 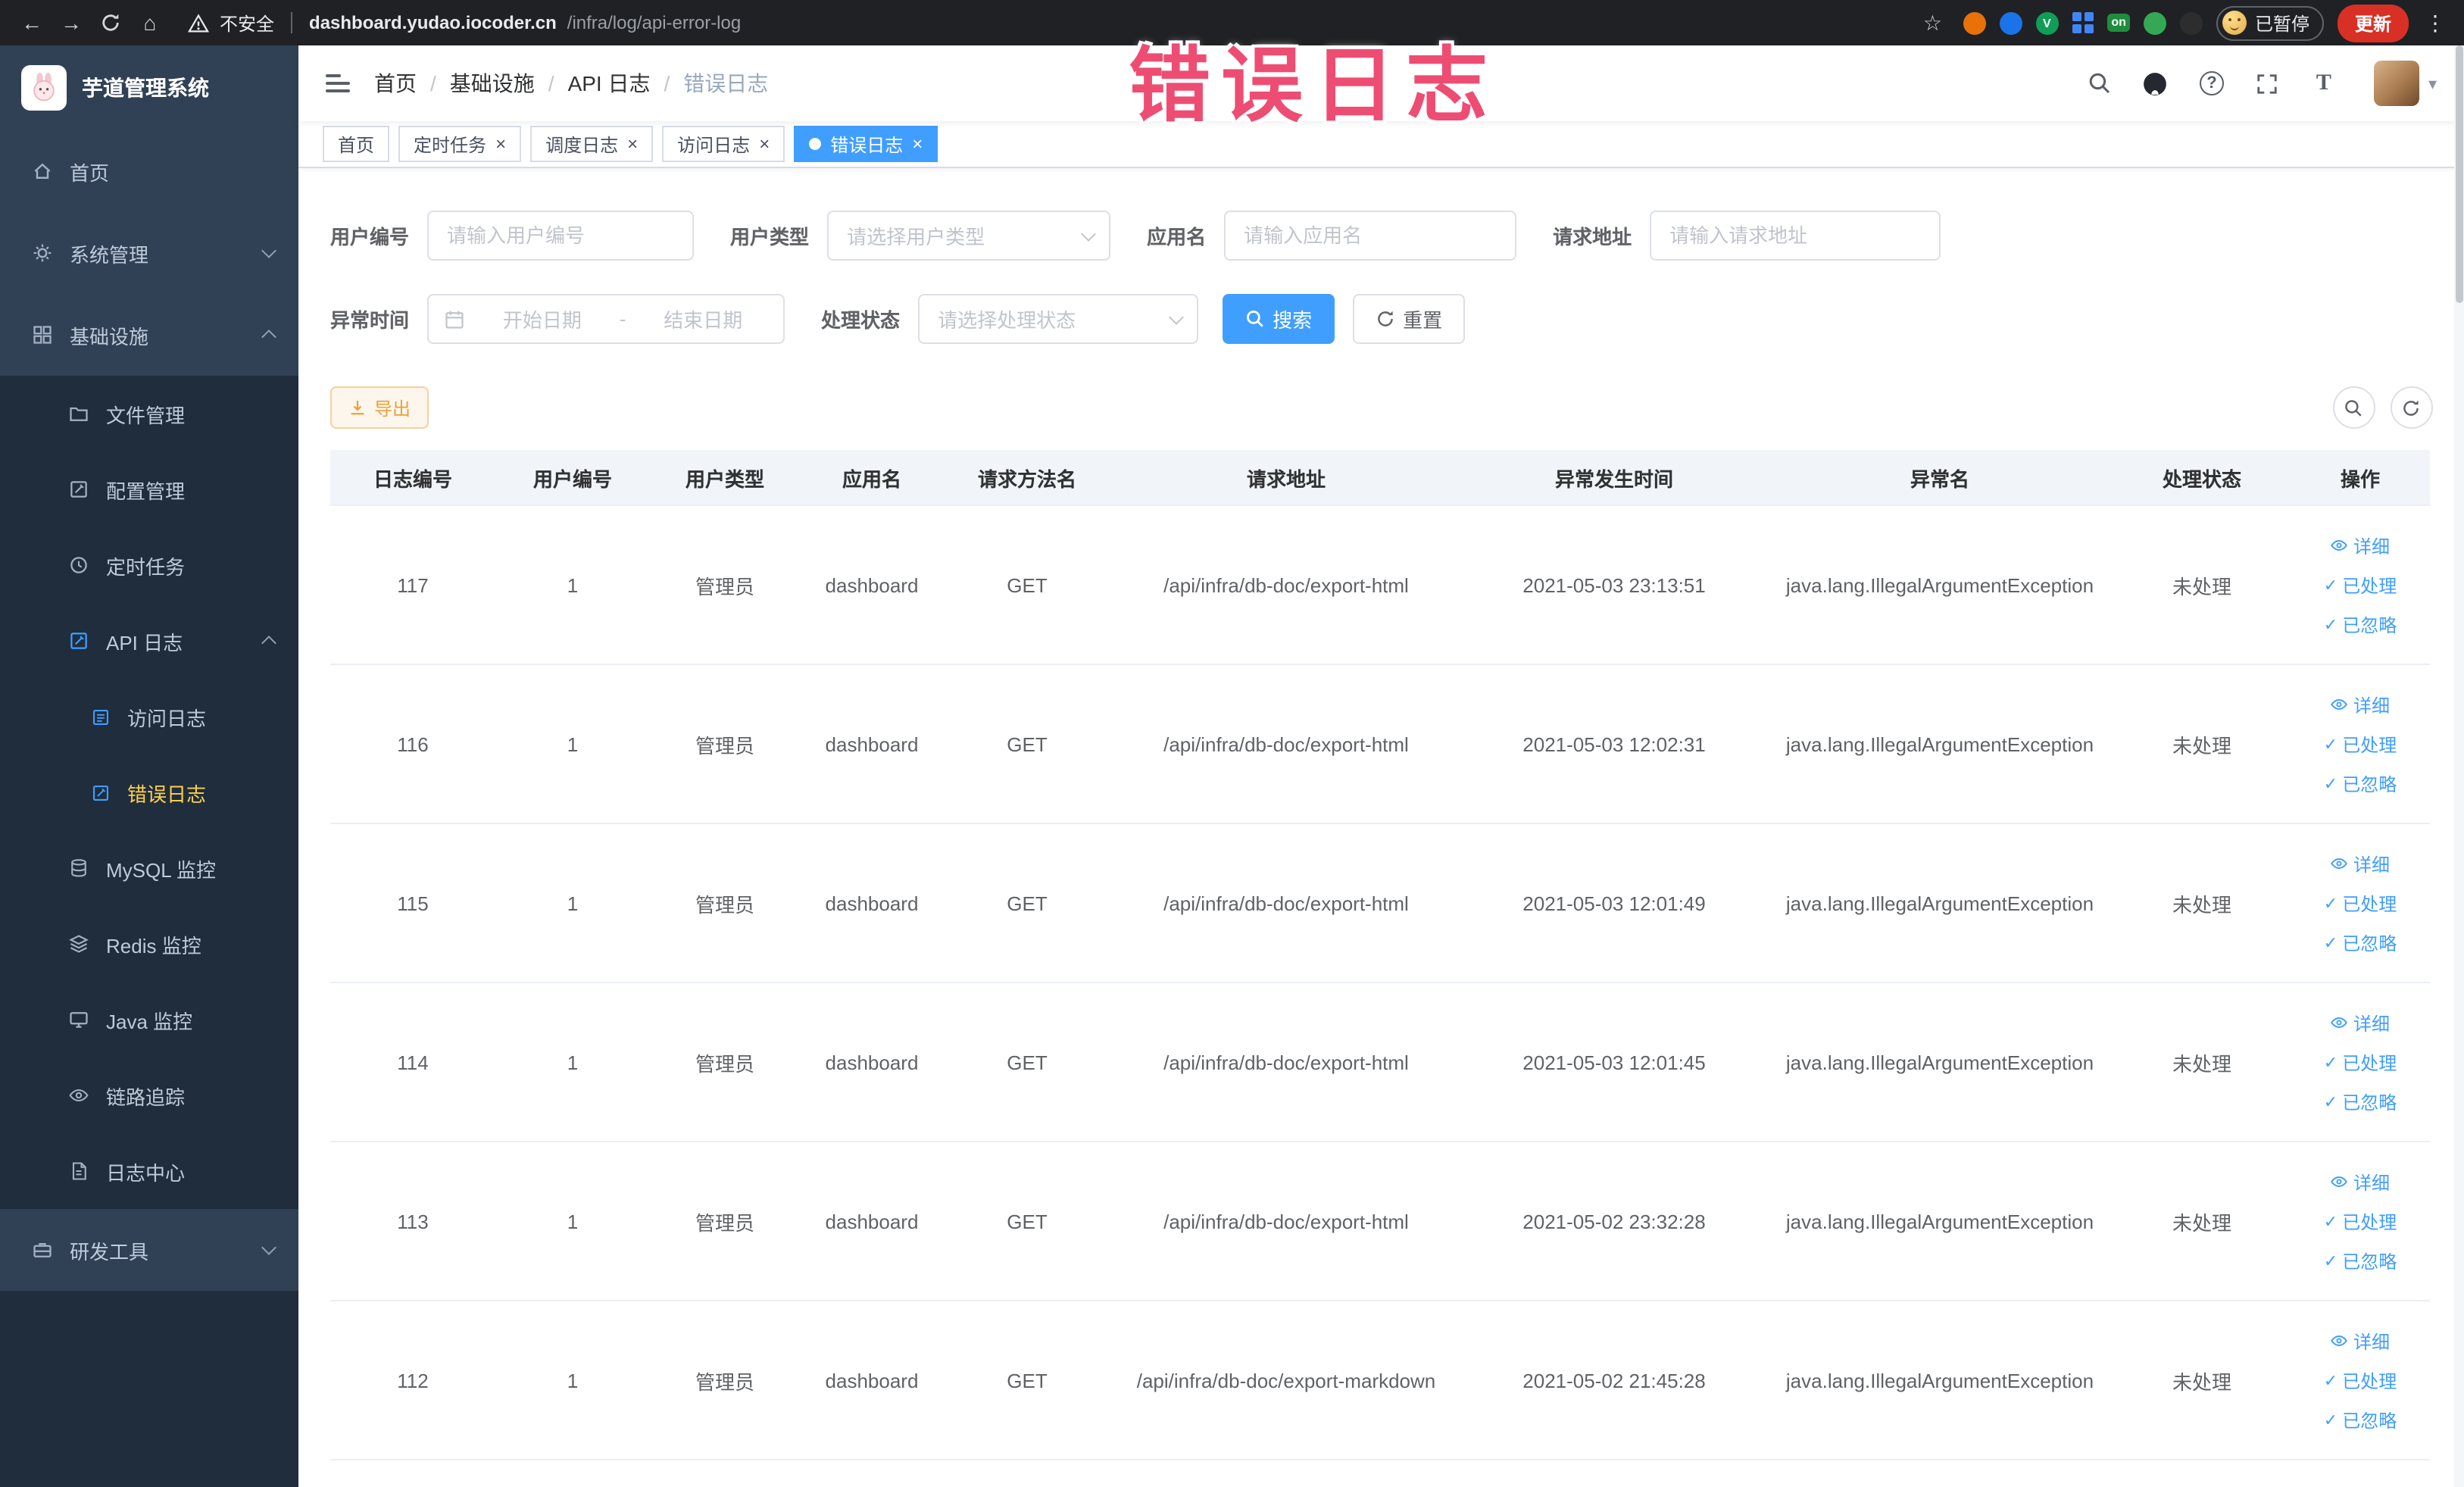 I want to click on filter-row-1: 用户编号 用户类型 请选择用户类型 应用名, so click(x=1381, y=236).